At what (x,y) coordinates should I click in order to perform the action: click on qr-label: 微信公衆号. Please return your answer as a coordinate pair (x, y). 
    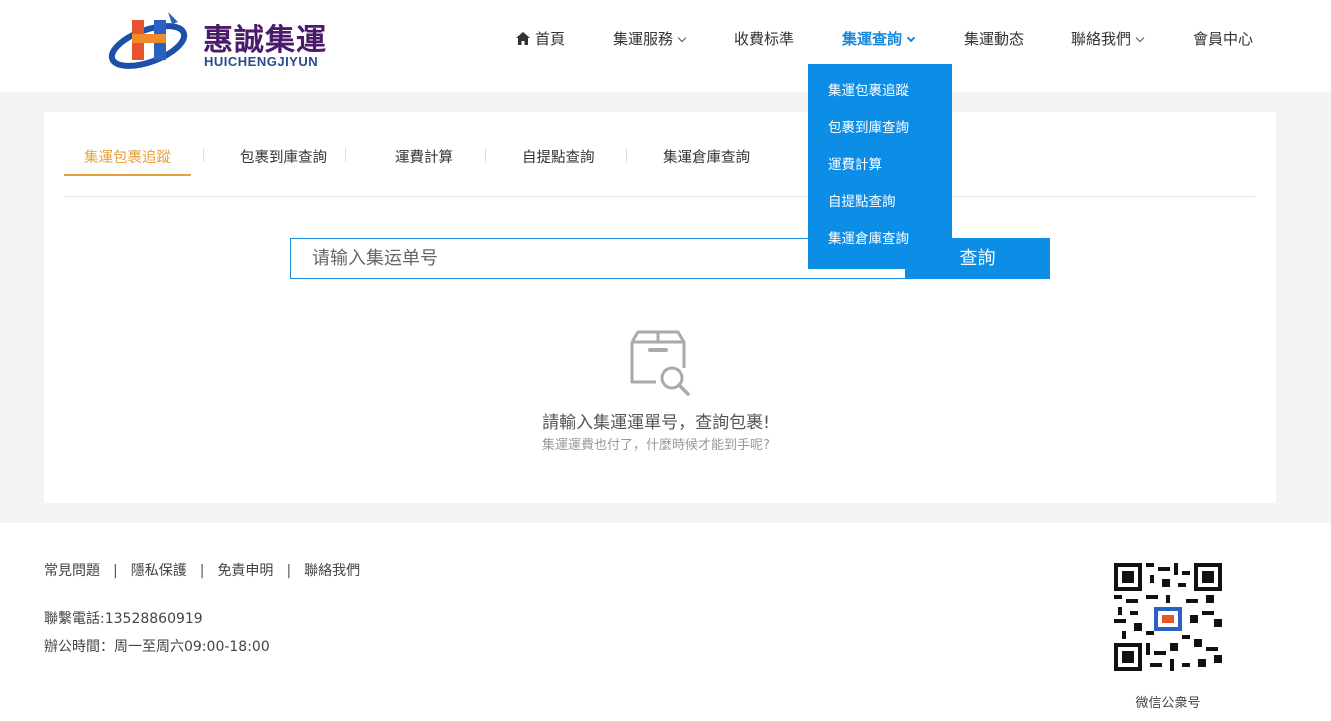
    Looking at the image, I should click on (1168, 703).